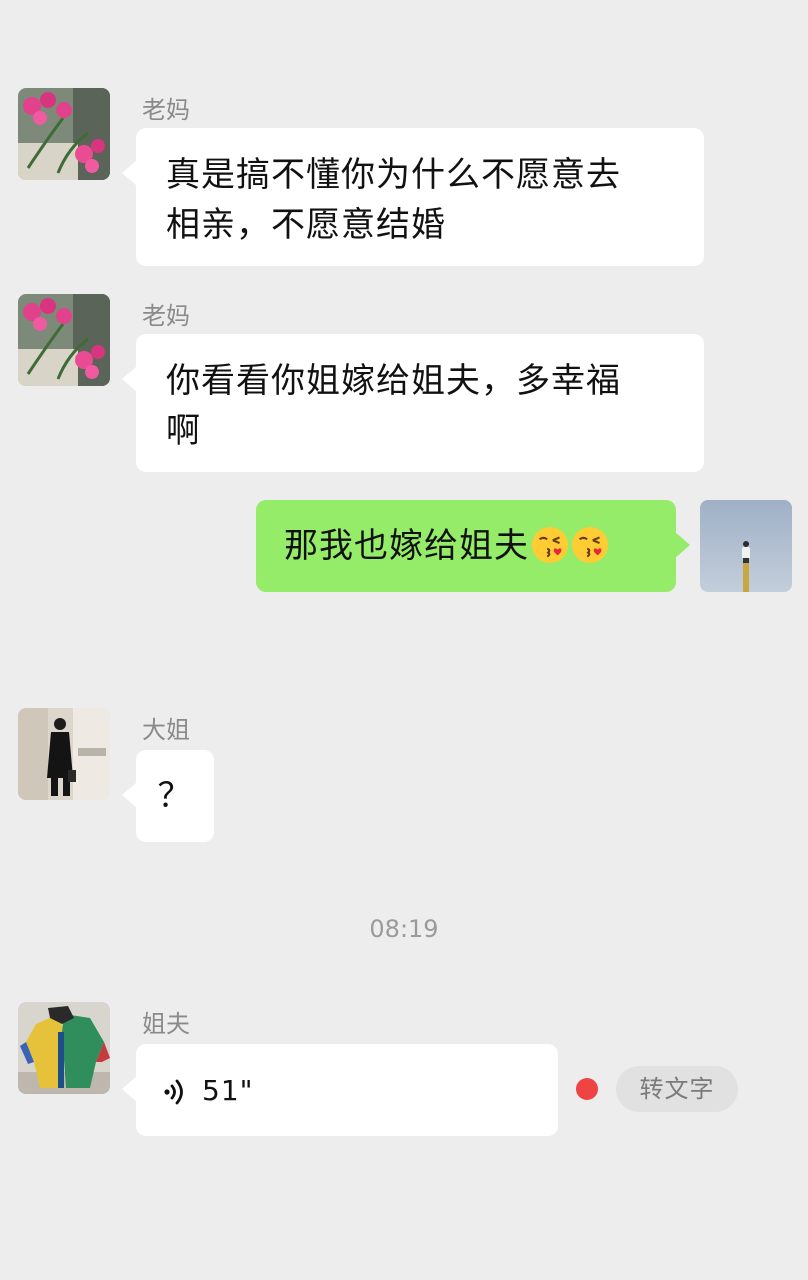 Image resolution: width=808 pixels, height=1280 pixels. What do you see at coordinates (175, 796) in the screenshot?
I see `message-text: ？` at bounding box center [175, 796].